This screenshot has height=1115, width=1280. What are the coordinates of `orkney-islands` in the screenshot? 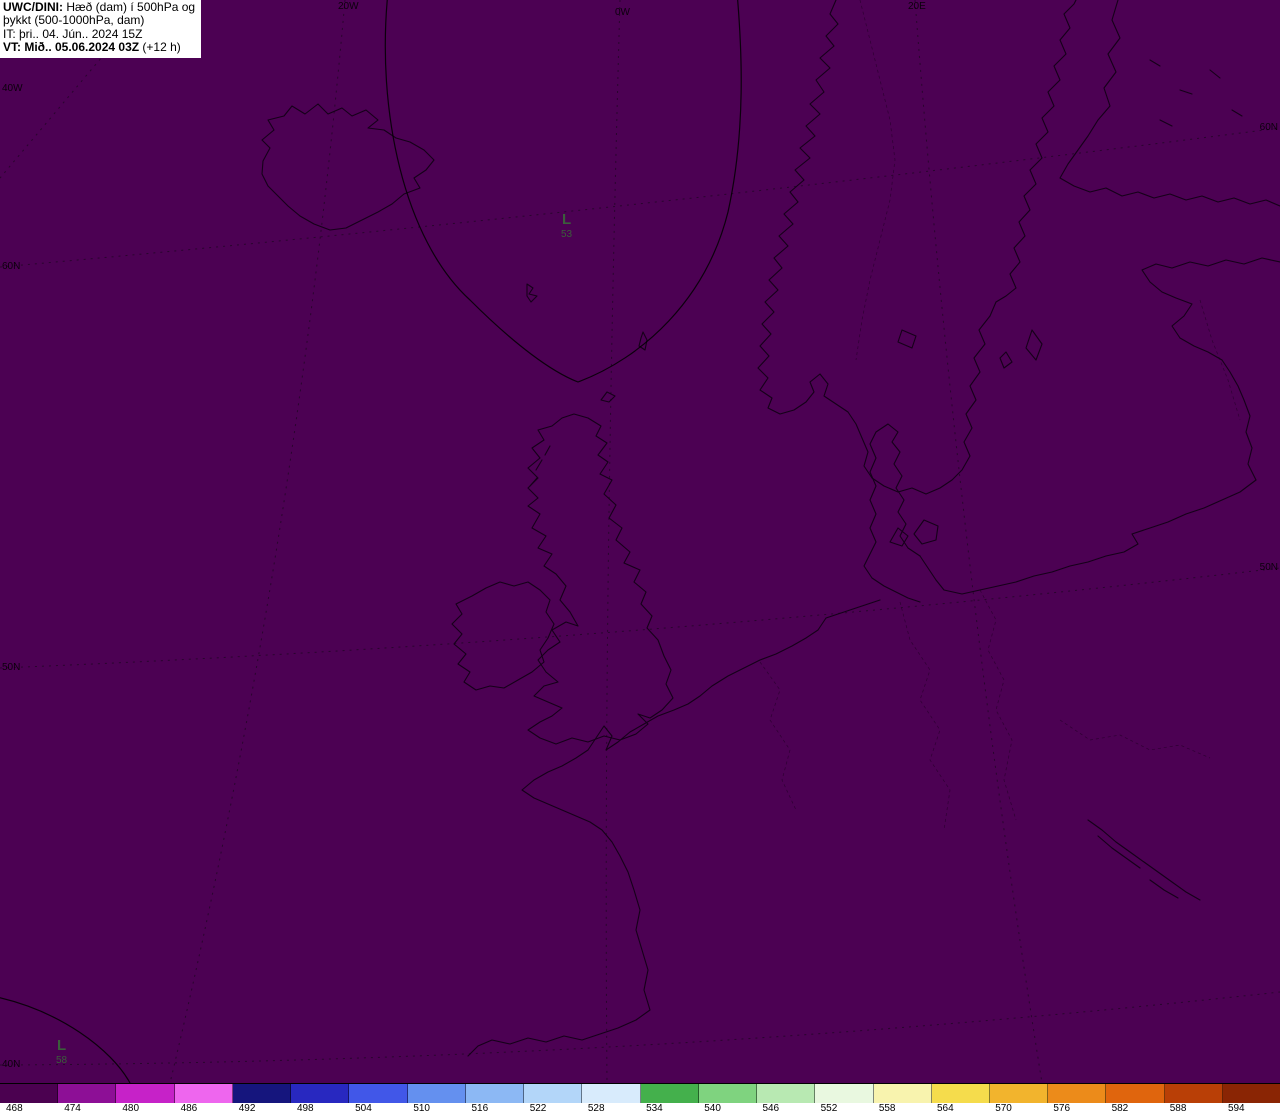 It's located at (608, 397).